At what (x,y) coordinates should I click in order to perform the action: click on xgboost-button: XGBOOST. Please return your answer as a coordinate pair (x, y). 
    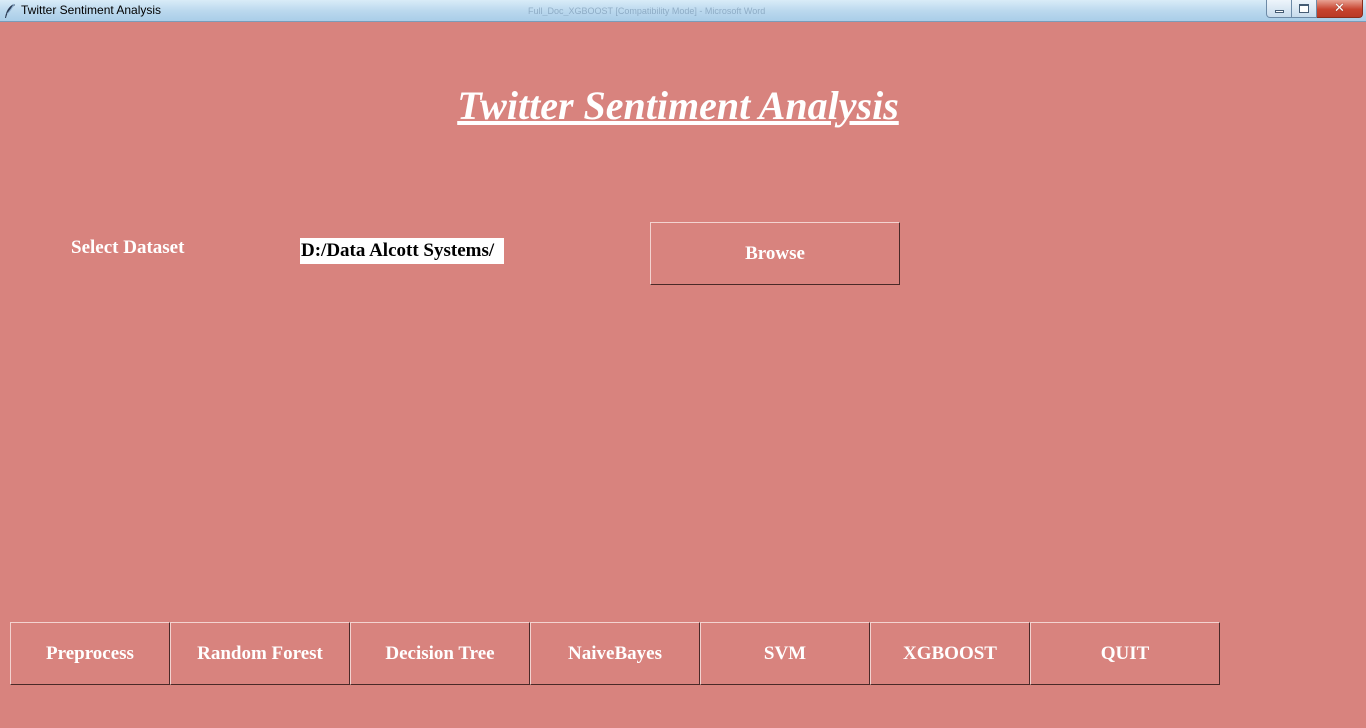
    Looking at the image, I should click on (950, 653).